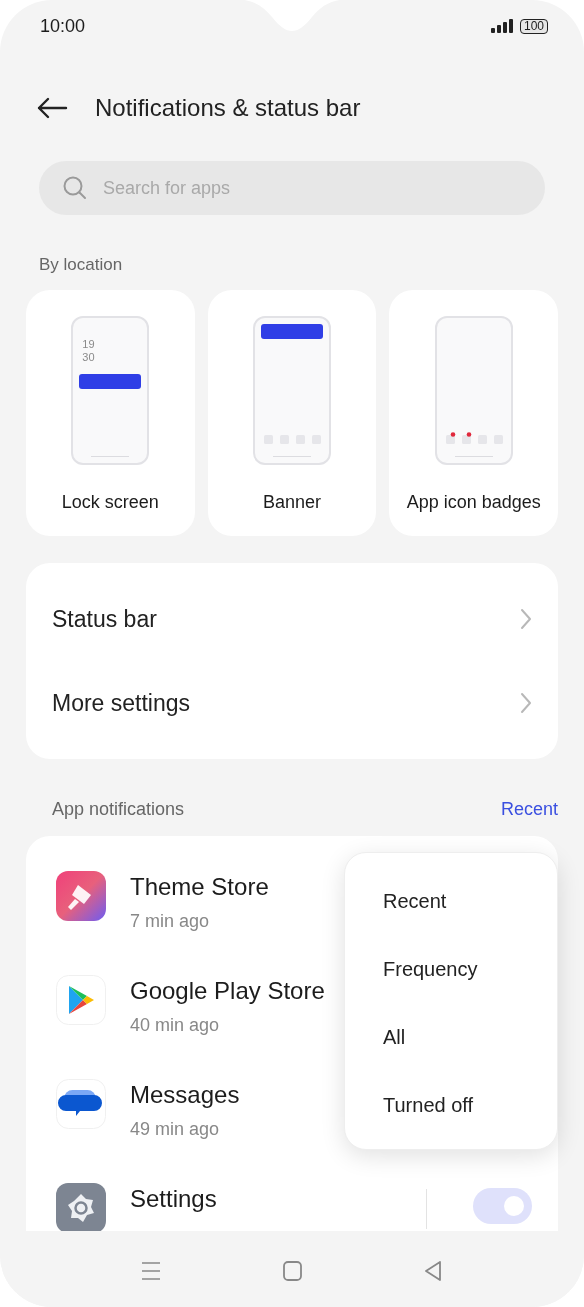 Image resolution: width=584 pixels, height=1307 pixels. I want to click on chat-bubble-icon, so click(81, 1104).